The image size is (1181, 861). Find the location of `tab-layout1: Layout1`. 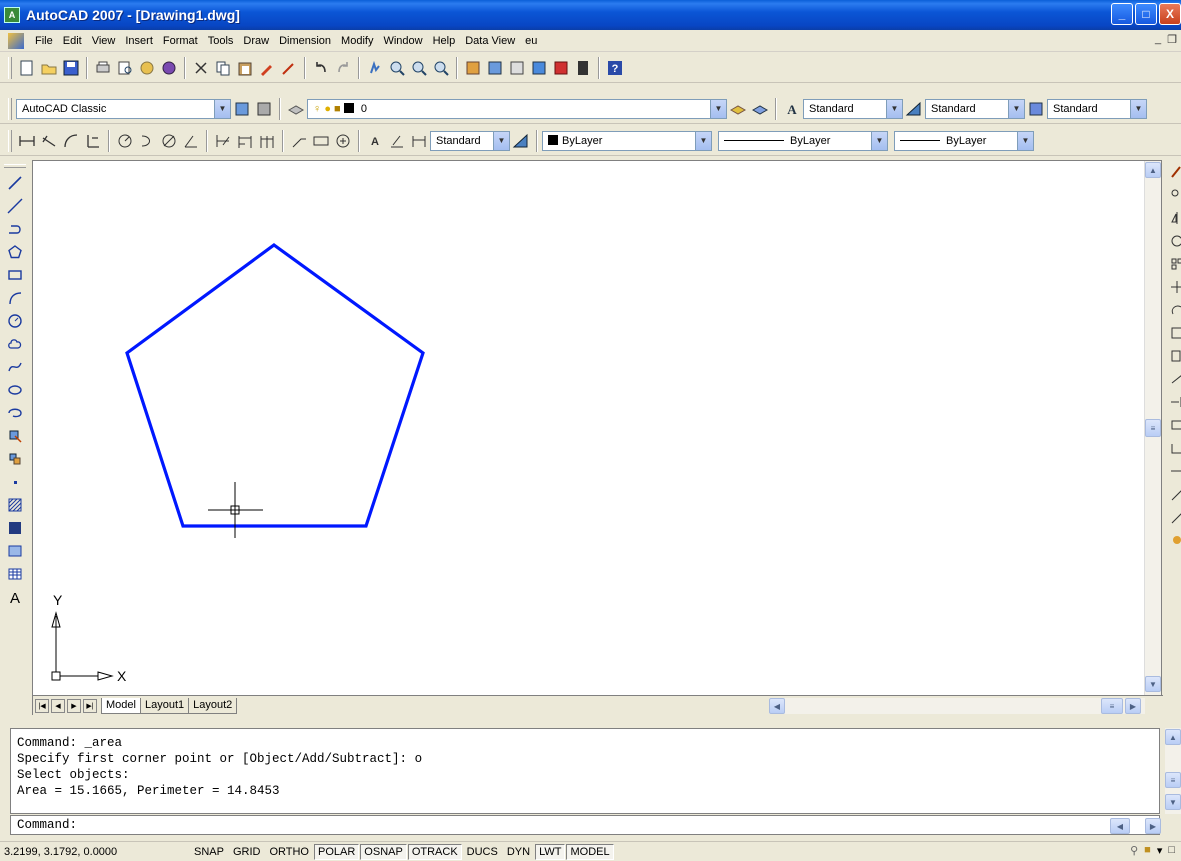

tab-layout1: Layout1 is located at coordinates (164, 705).